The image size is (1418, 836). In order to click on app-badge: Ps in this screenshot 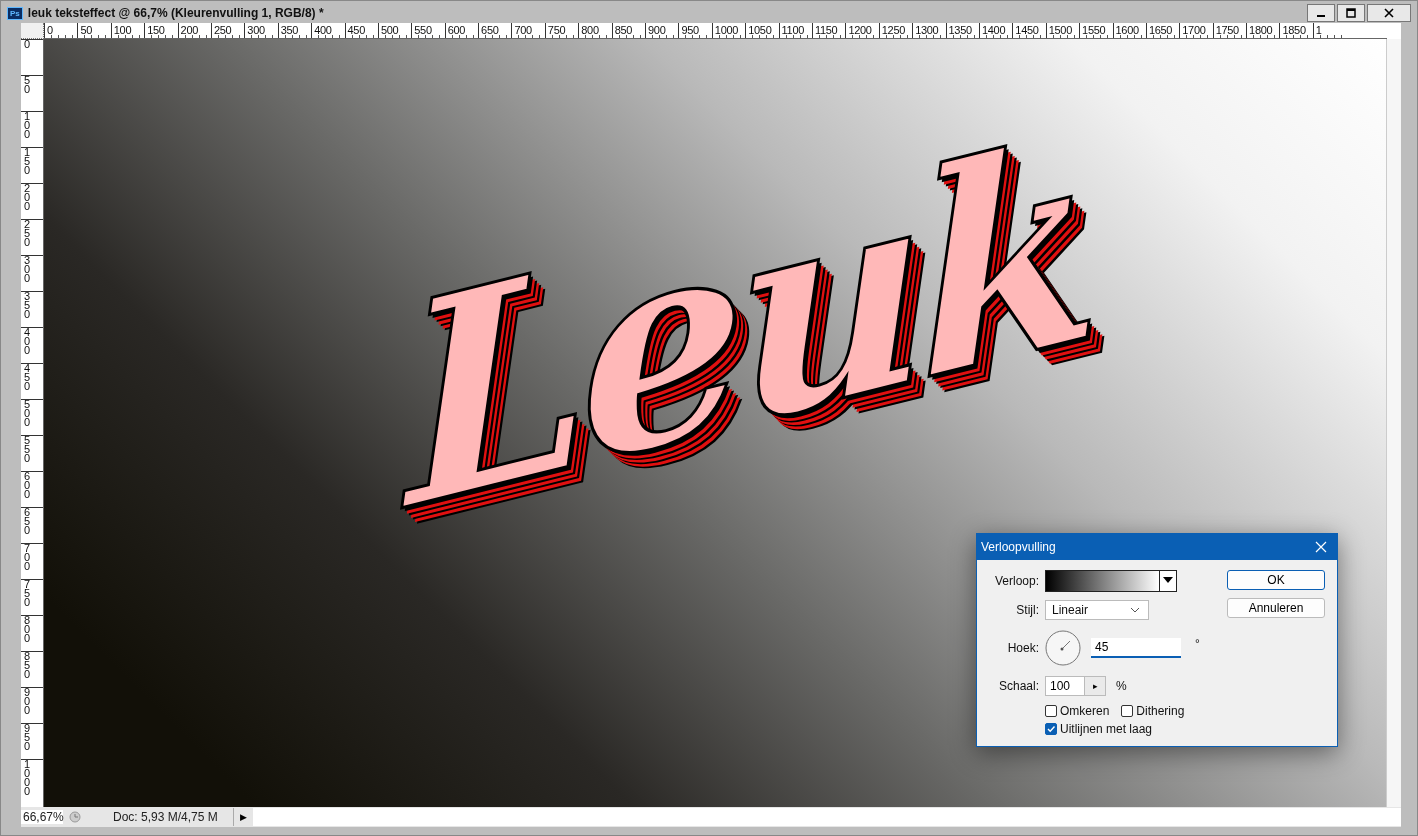, I will do `click(15, 13)`.